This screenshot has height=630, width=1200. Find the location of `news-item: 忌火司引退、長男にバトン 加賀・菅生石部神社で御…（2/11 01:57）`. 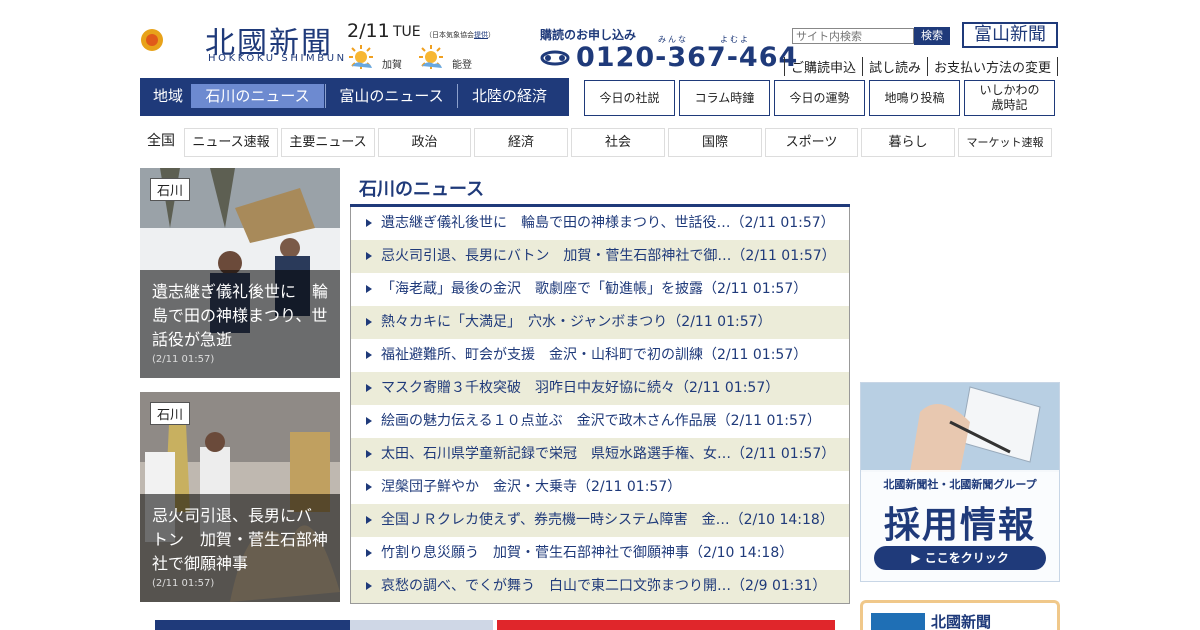

news-item: 忌火司引退、長男にバトン 加賀・菅生石部神社で御…（2/11 01:57） is located at coordinates (600, 256).